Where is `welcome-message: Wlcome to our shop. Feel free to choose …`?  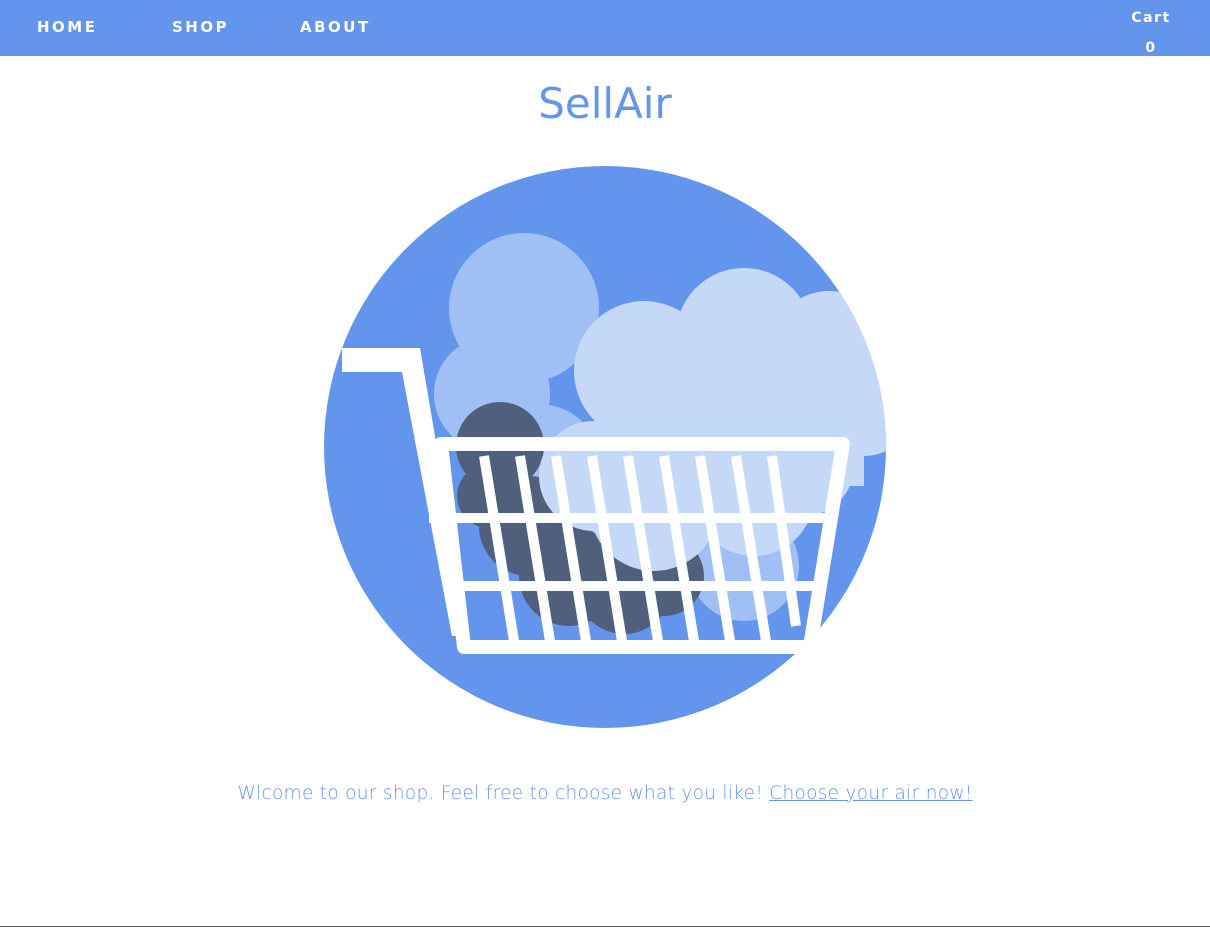
welcome-message: Wlcome to our shop. Feel free to choose … is located at coordinates (605, 793).